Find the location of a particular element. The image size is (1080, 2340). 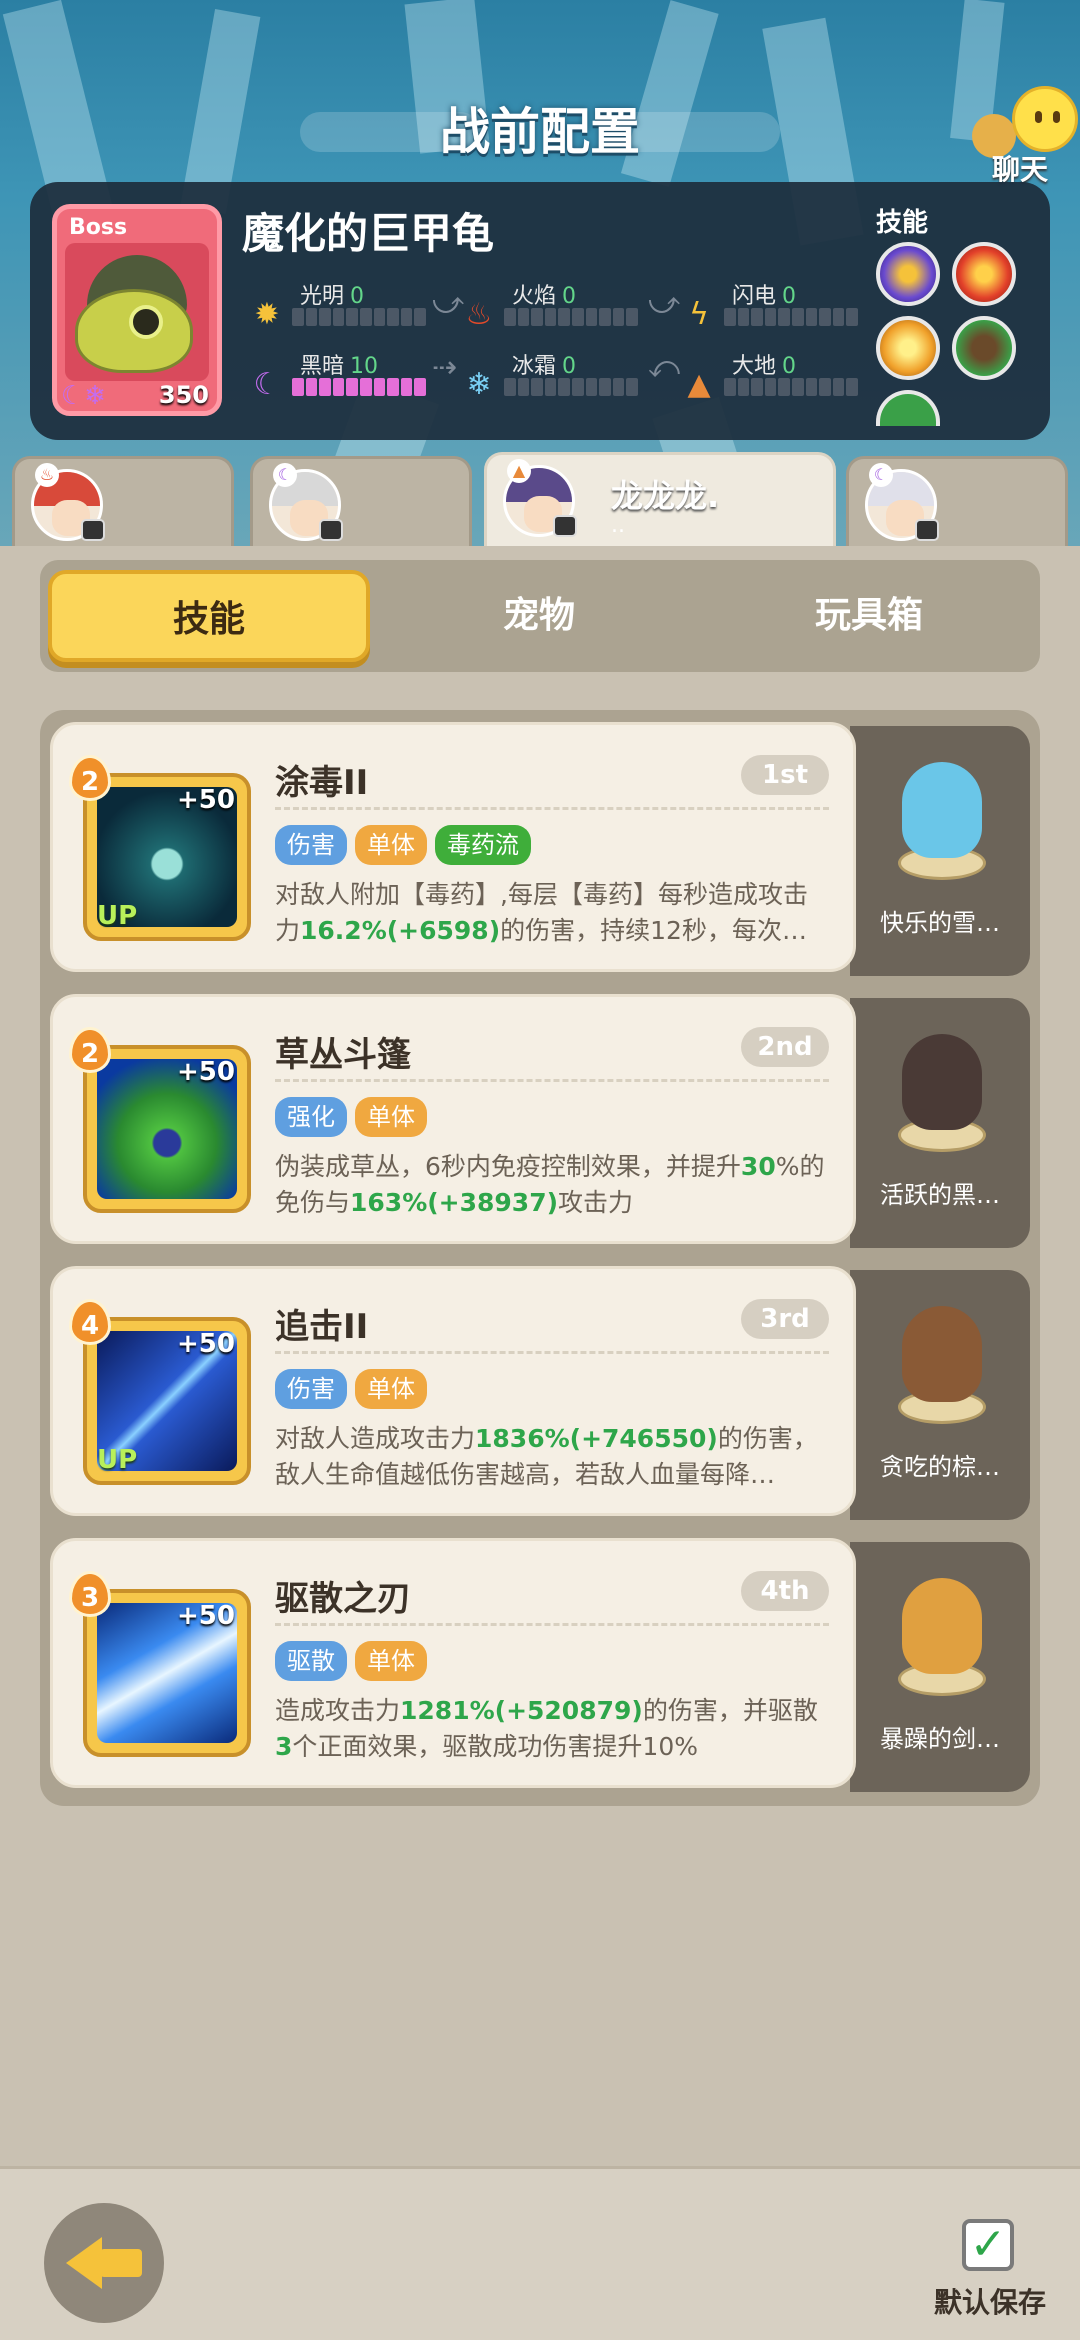

boss-skill-extra-icon is located at coordinates (908, 408).